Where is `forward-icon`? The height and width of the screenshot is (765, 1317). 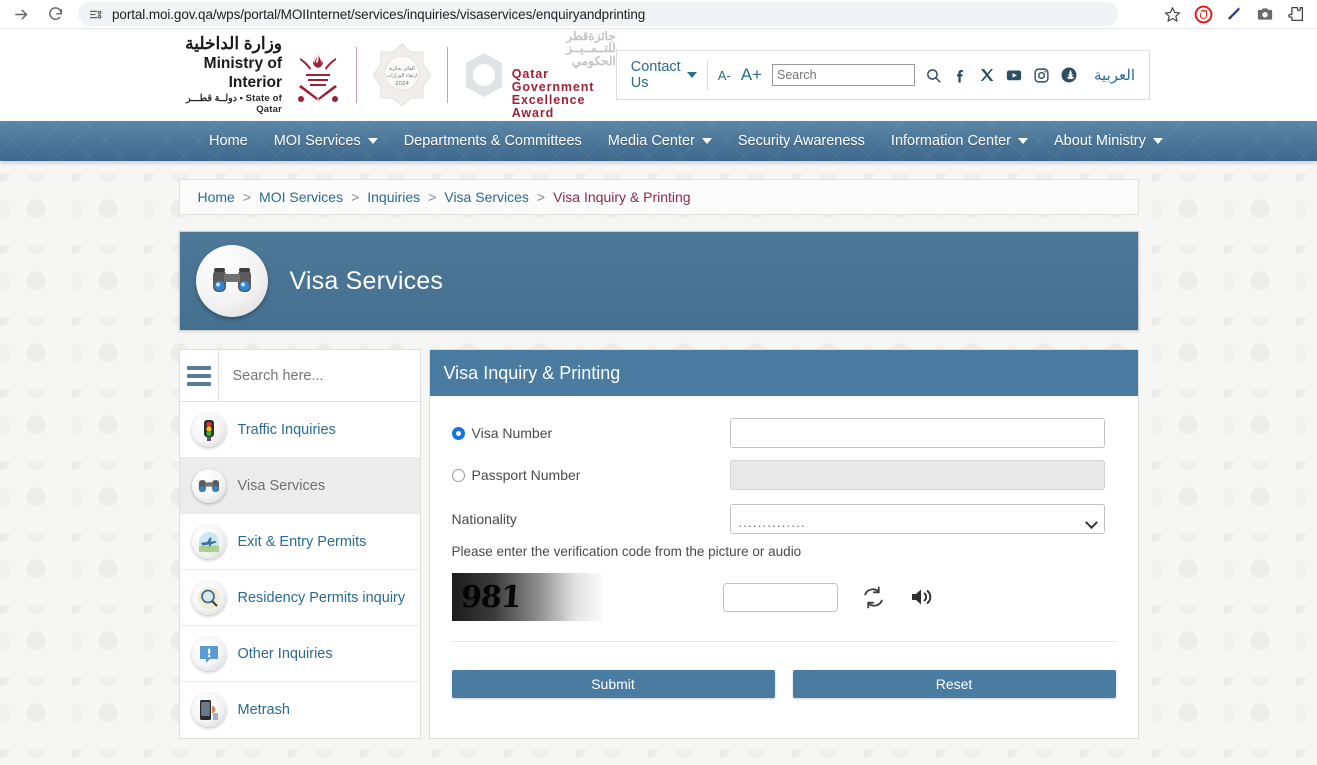 forward-icon is located at coordinates (21, 14).